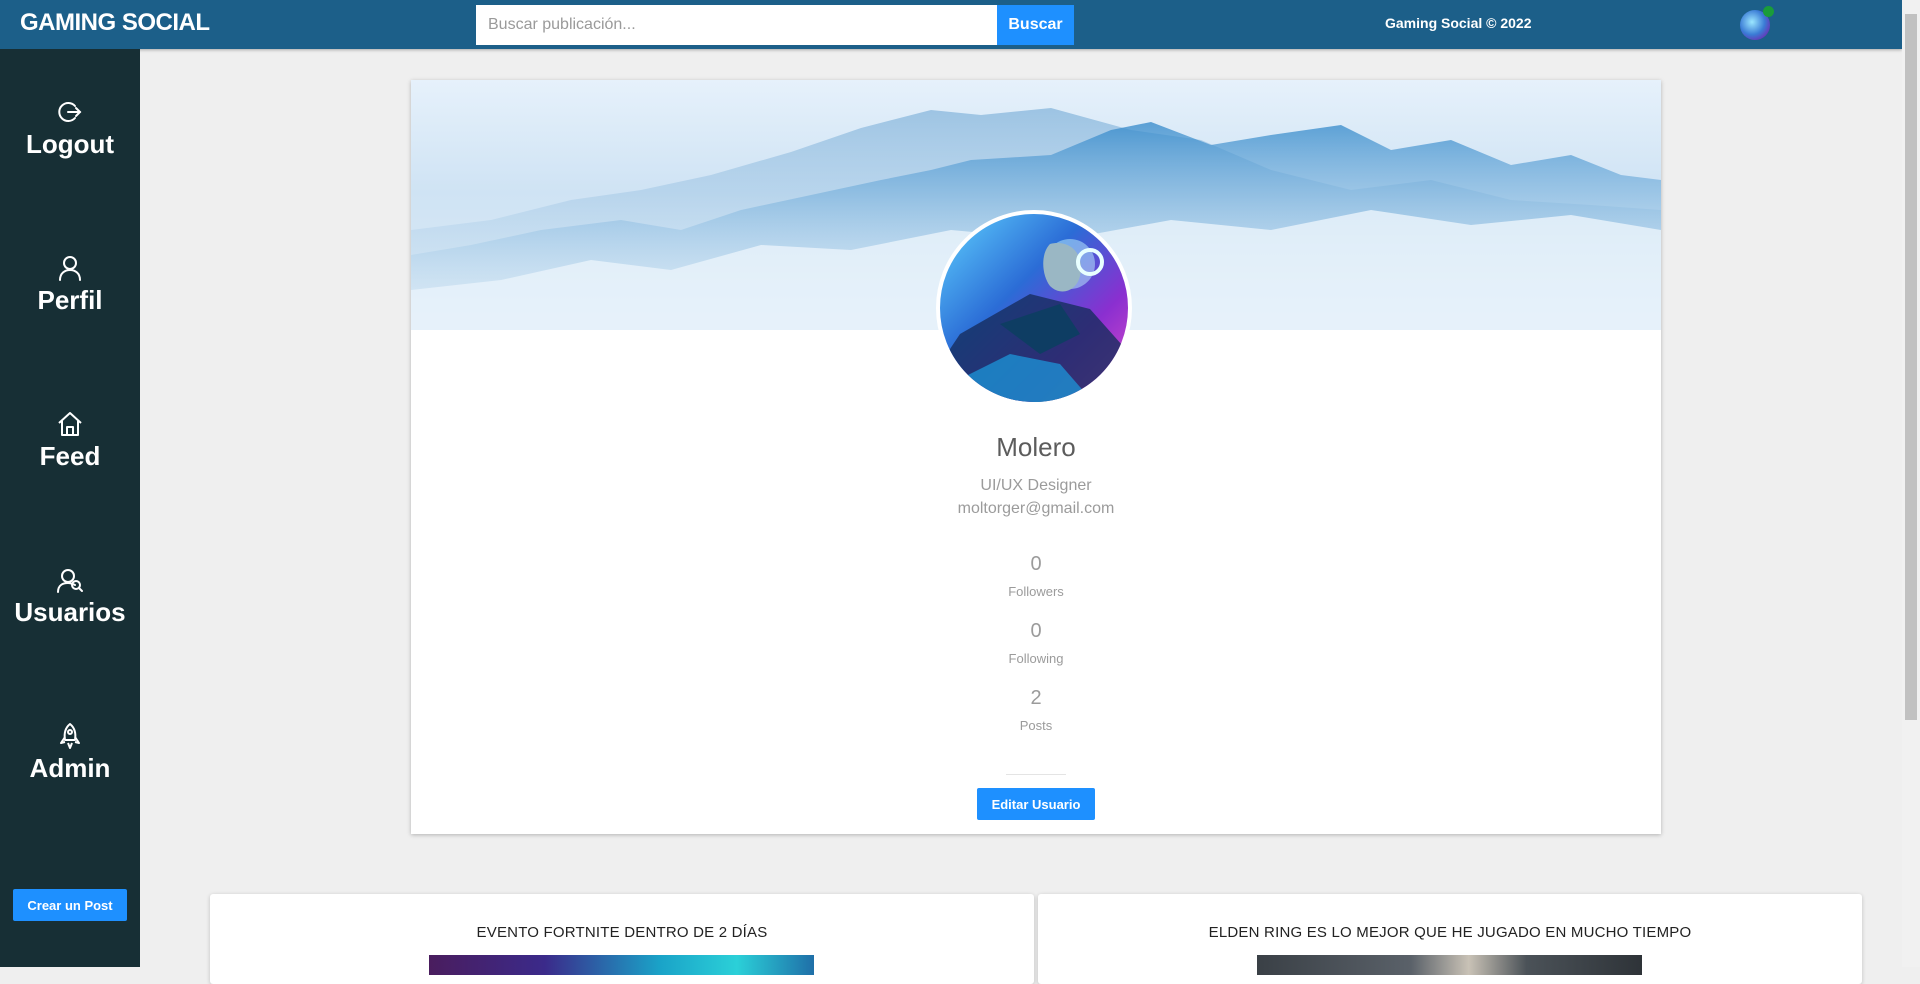 Image resolution: width=1920 pixels, height=984 pixels. I want to click on profile-email: moltorger@gmail.com, so click(1036, 508).